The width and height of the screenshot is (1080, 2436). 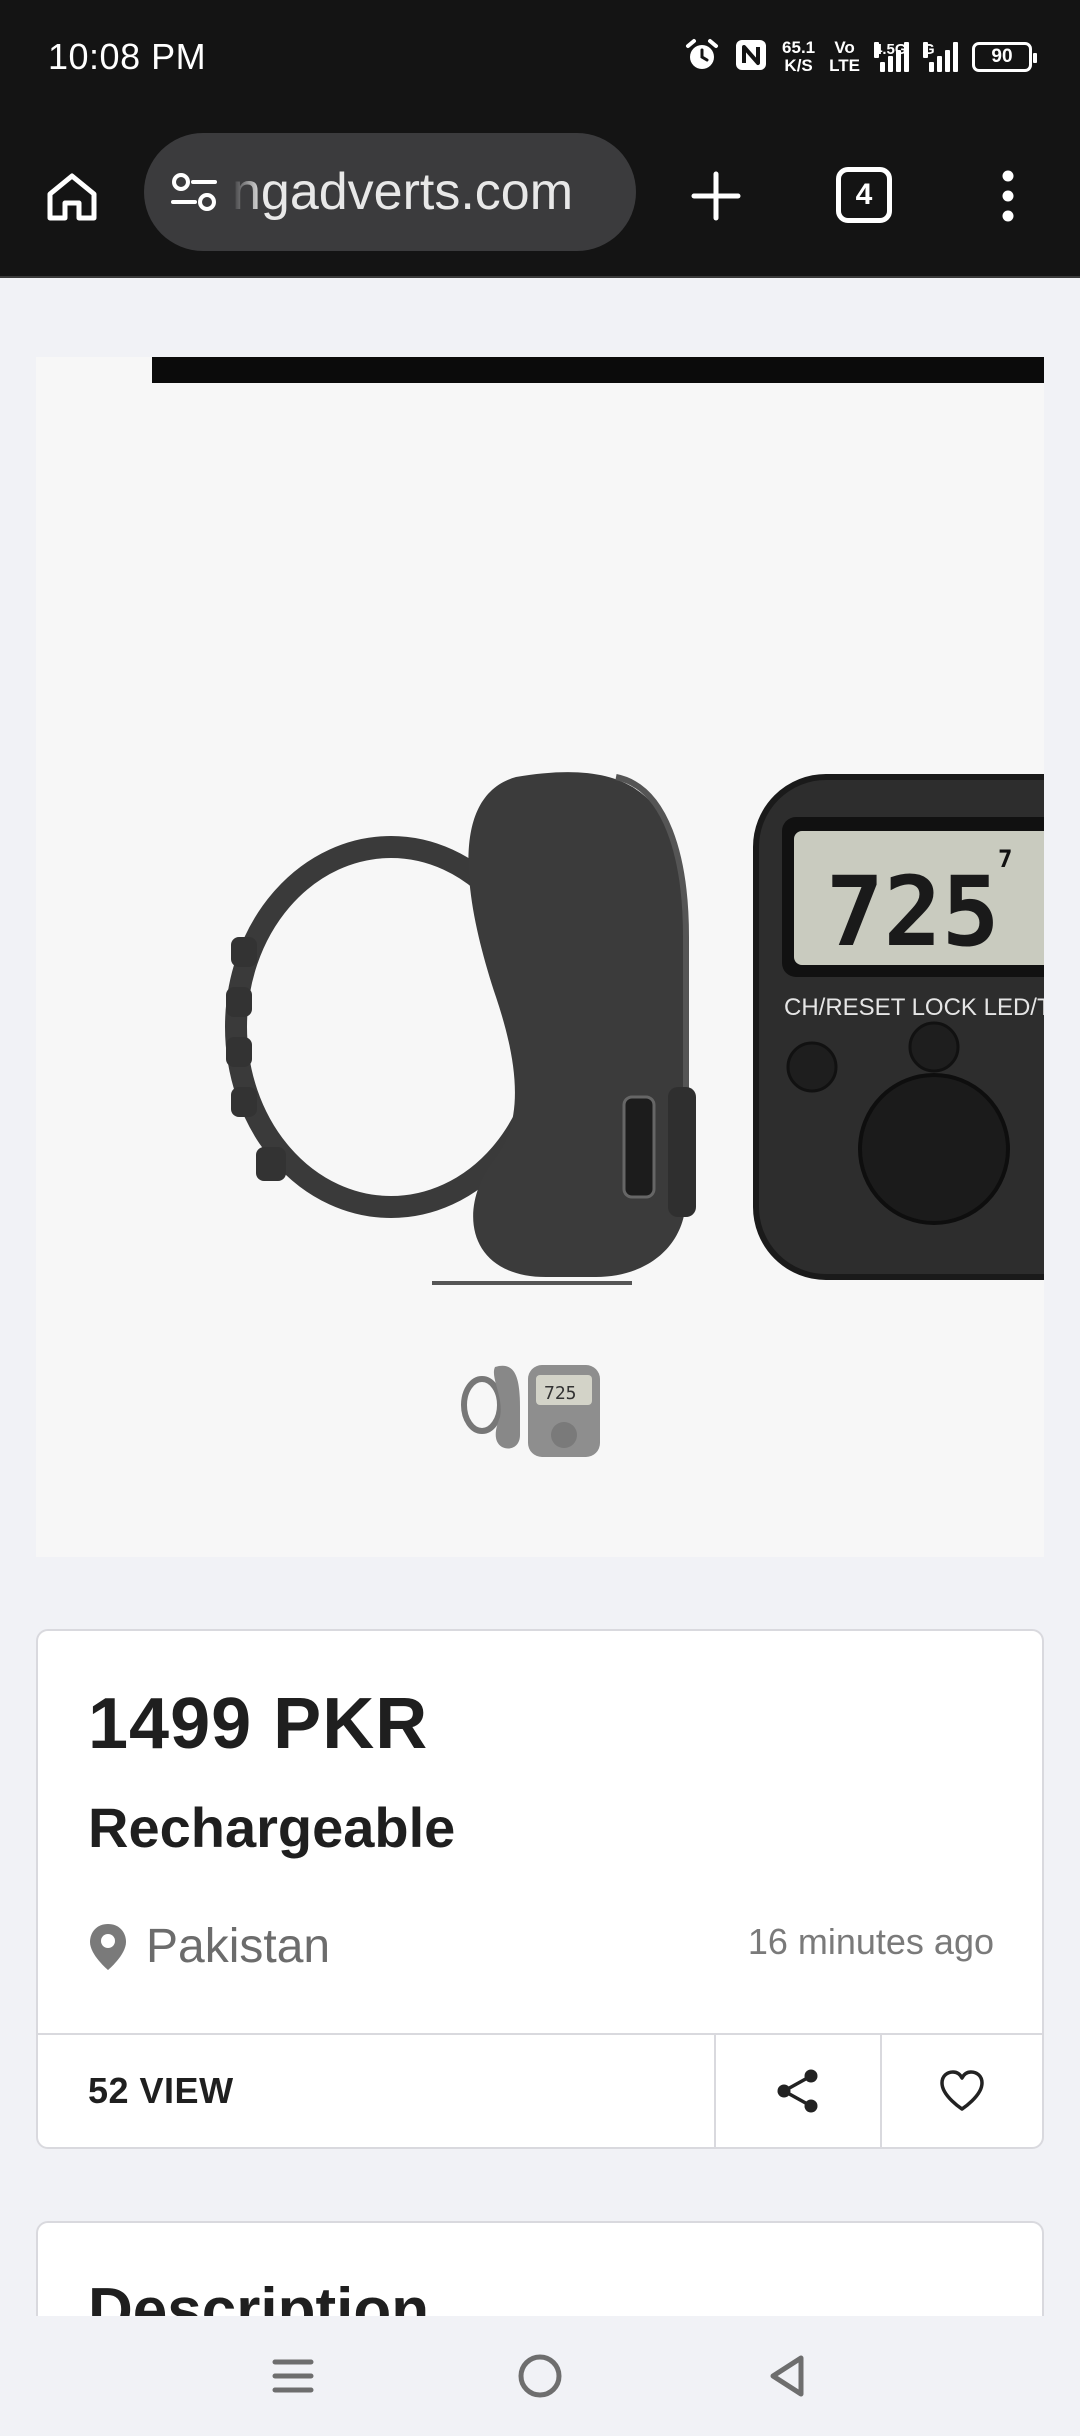 I want to click on location-text: Pakistan, so click(x=238, y=1946).